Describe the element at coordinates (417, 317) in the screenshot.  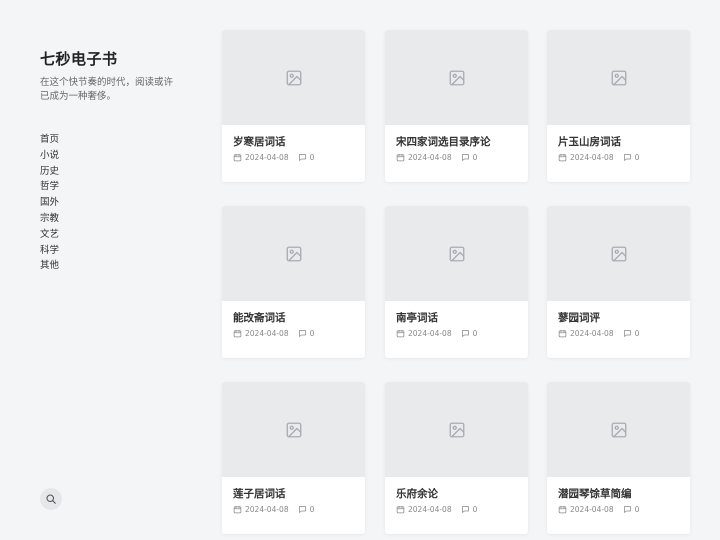
I see `post-title: 南亭词话` at that location.